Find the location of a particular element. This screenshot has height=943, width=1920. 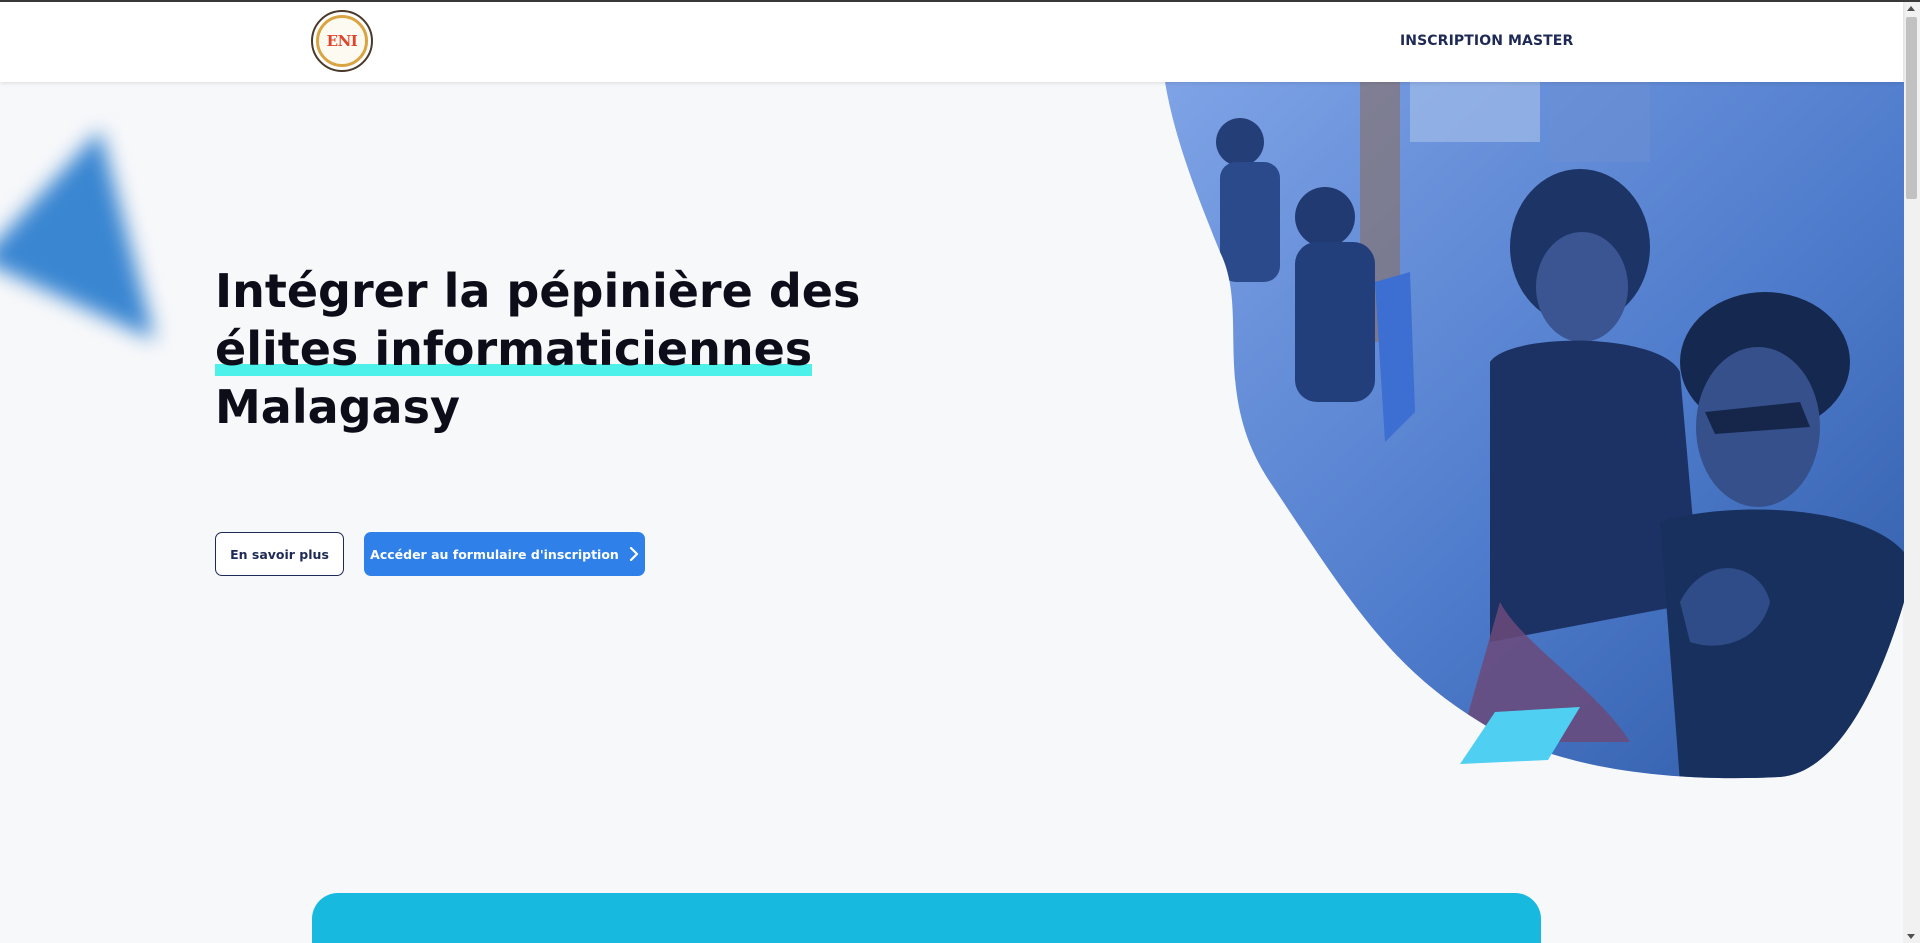

learn-more-button: En savoir plus is located at coordinates (279, 554).